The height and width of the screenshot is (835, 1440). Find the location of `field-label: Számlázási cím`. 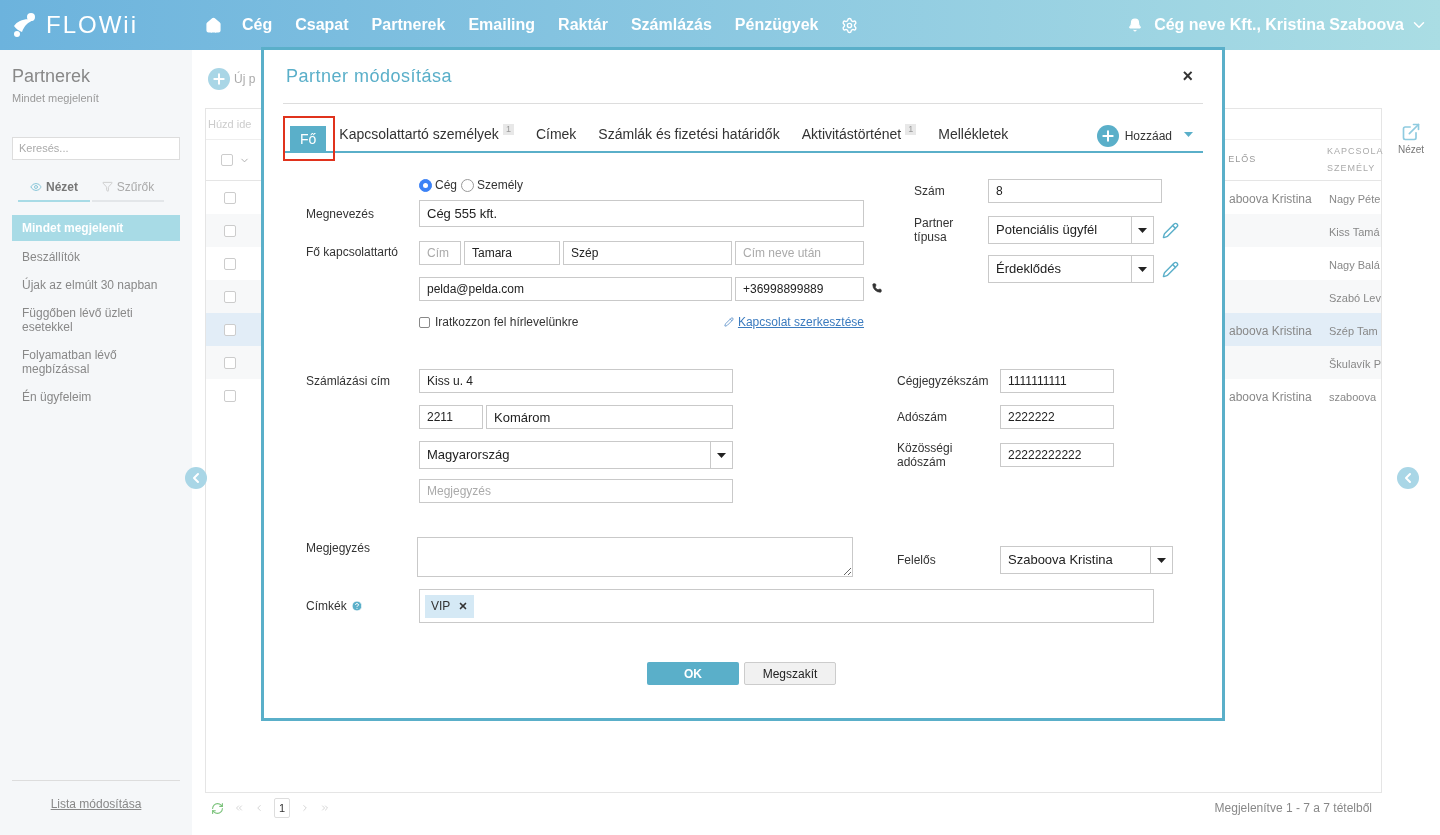

field-label: Számlázási cím is located at coordinates (349, 381).